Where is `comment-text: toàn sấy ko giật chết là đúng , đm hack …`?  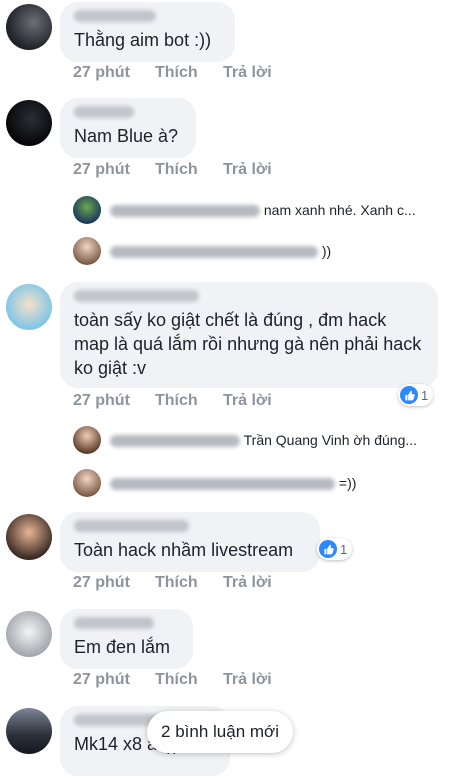
comment-text: toàn sấy ko giật chết là đúng , đm hack … is located at coordinates (248, 344).